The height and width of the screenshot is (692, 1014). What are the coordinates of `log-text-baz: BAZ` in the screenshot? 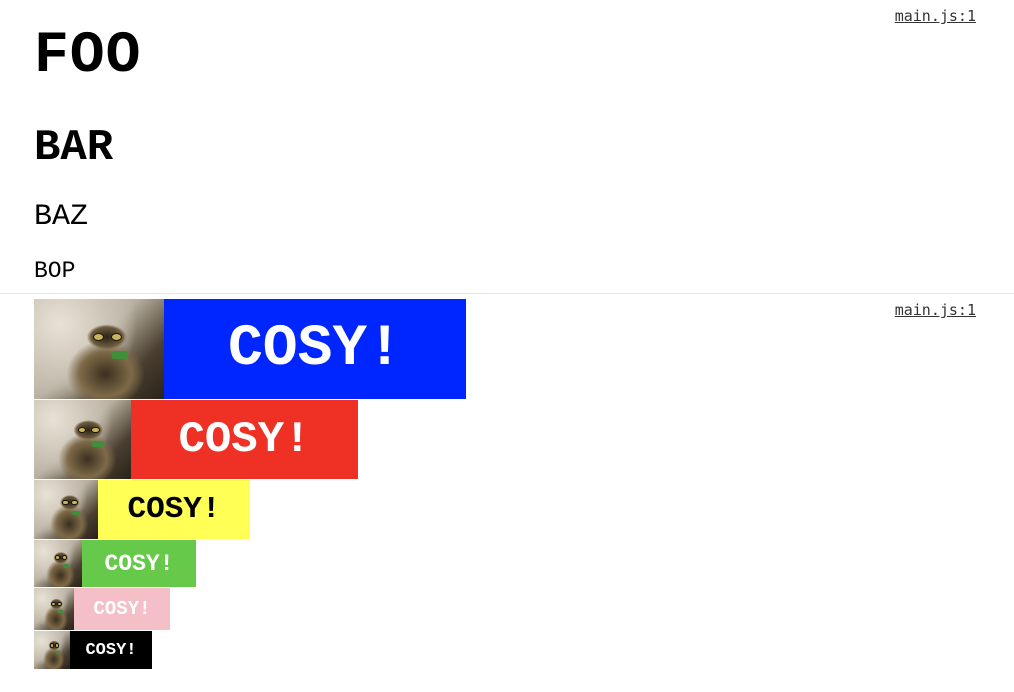 It's located at (61, 217).